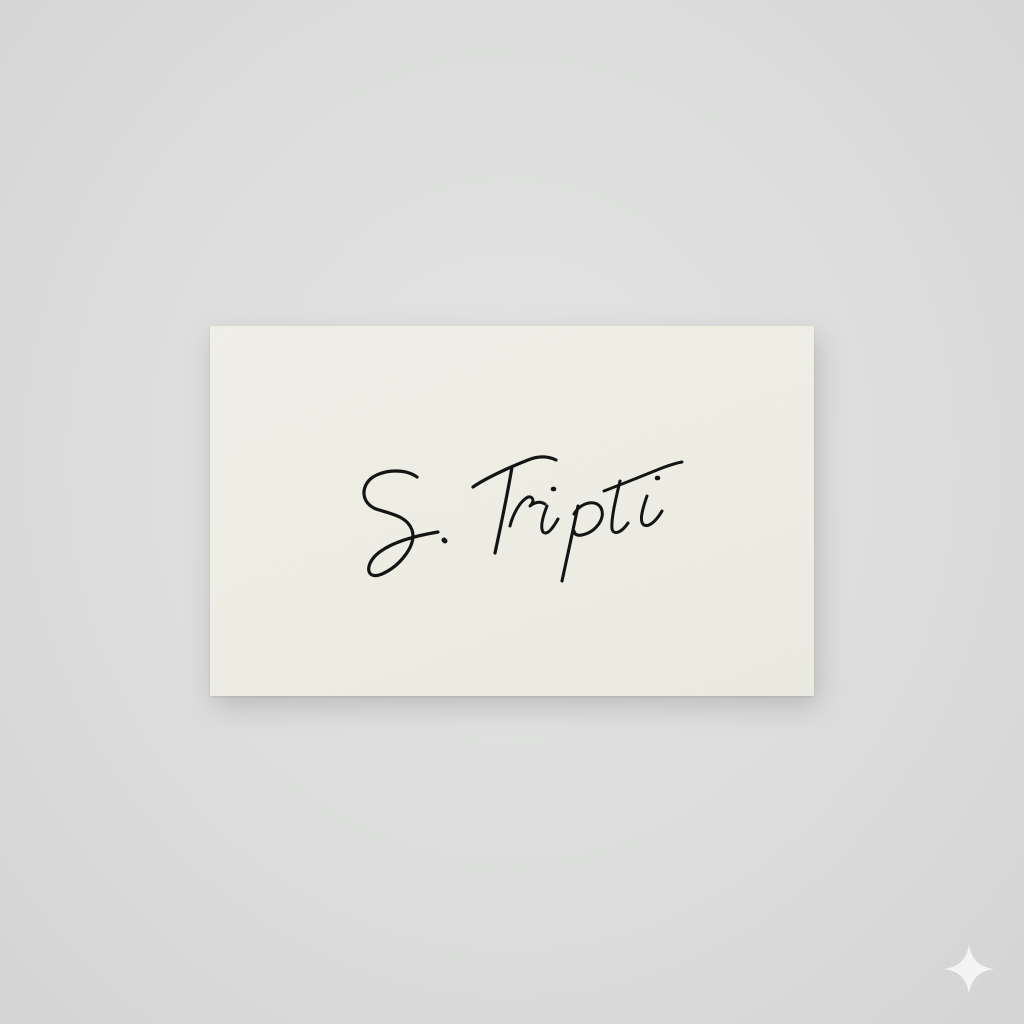 The height and width of the screenshot is (1024, 1024). I want to click on signature-stroke-t-stem, so click(503, 510).